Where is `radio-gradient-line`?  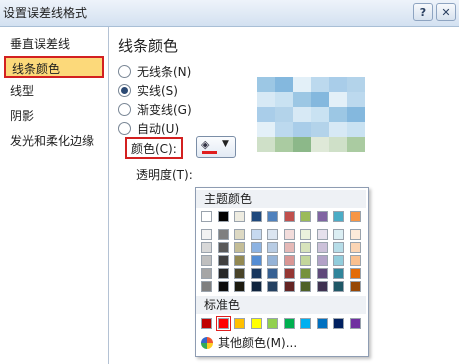 radio-gradient-line is located at coordinates (124, 109).